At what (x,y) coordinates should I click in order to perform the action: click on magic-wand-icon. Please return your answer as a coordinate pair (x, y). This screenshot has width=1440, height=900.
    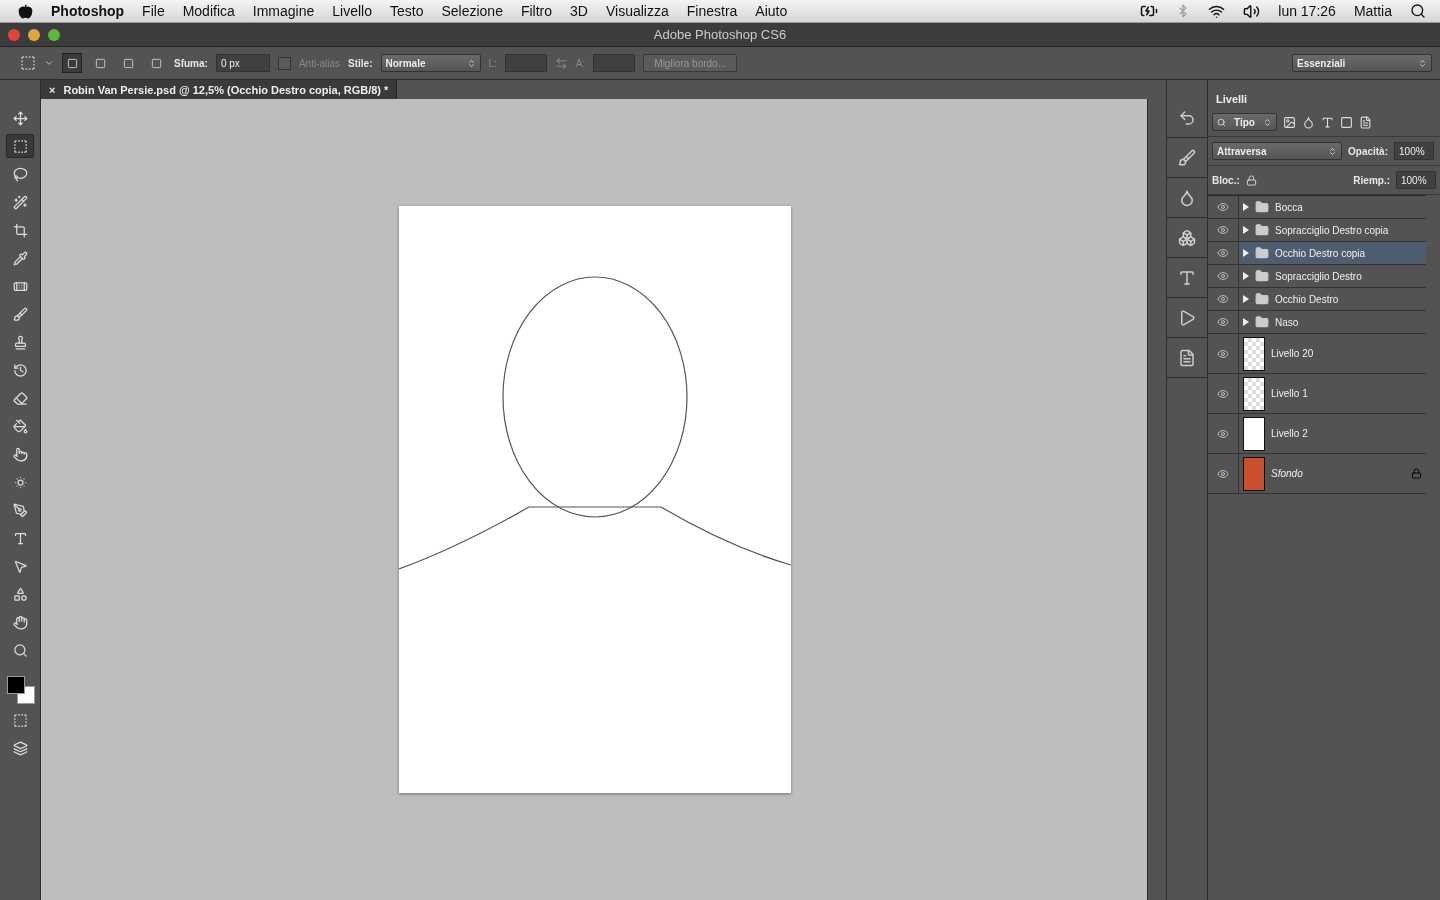
    Looking at the image, I should click on (20, 202).